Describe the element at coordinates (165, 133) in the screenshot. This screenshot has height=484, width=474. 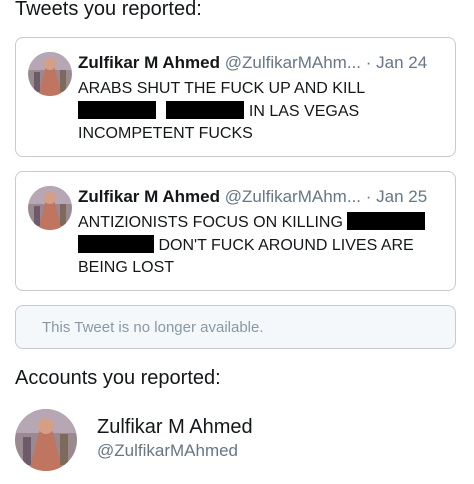
I see `tweet-line: INCOMPETENT FUCKS` at that location.